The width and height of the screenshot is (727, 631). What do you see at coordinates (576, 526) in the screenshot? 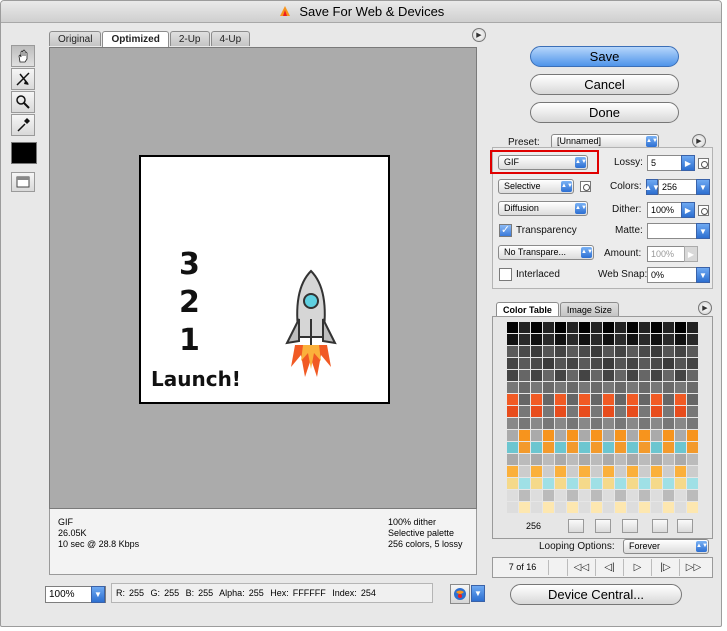
I see `map-to-transparent-icon` at bounding box center [576, 526].